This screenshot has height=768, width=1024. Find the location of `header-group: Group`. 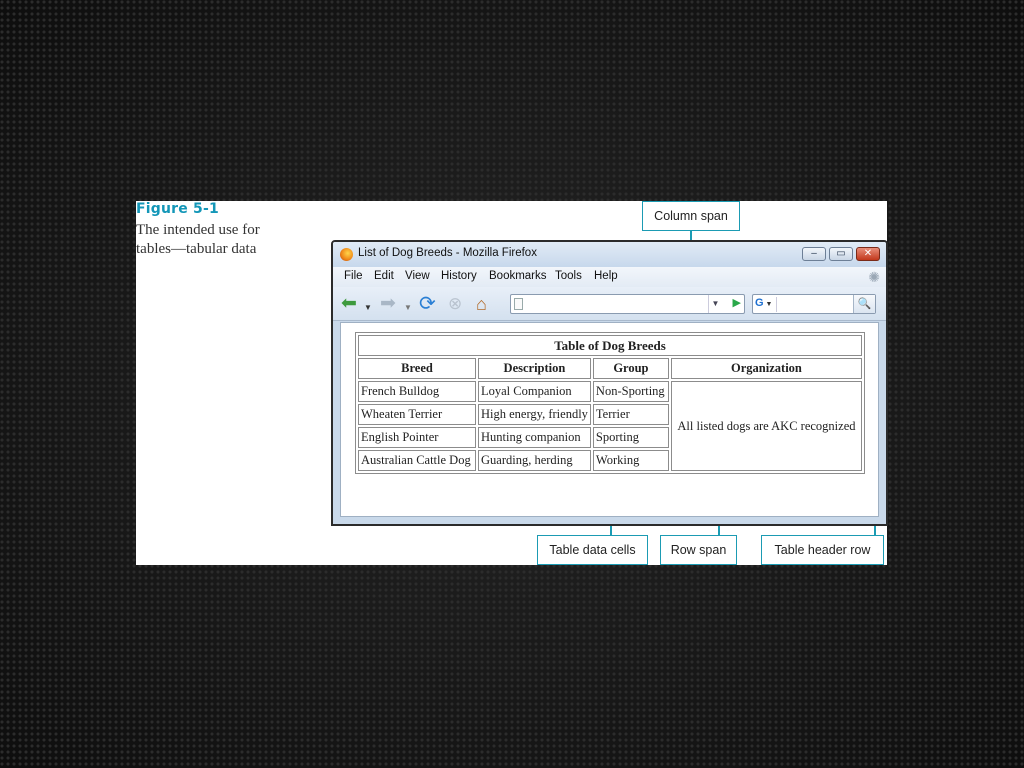

header-group: Group is located at coordinates (630, 368).